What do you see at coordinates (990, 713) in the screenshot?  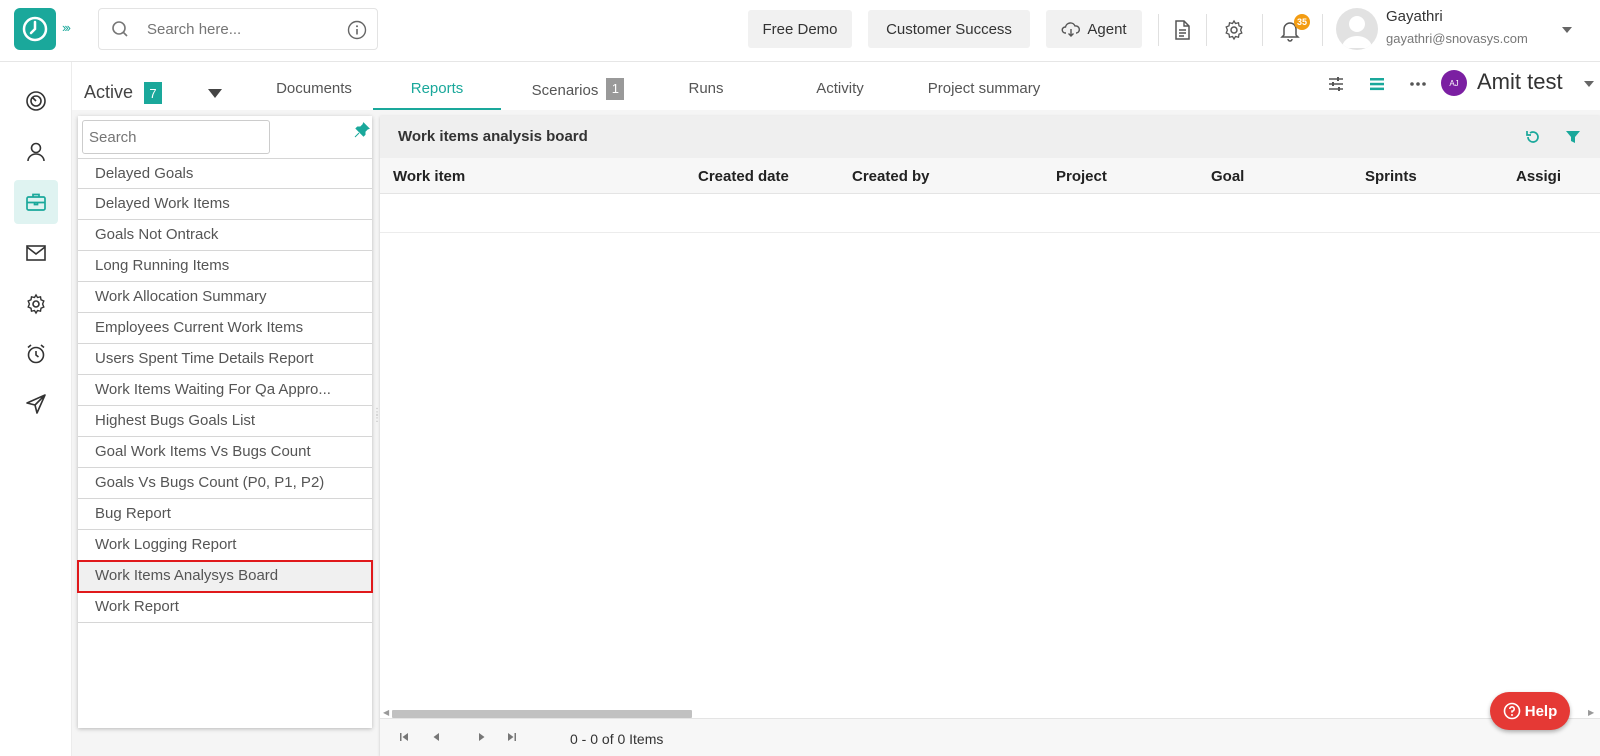 I see `horizontal-scrollbar: ◀ ▶` at bounding box center [990, 713].